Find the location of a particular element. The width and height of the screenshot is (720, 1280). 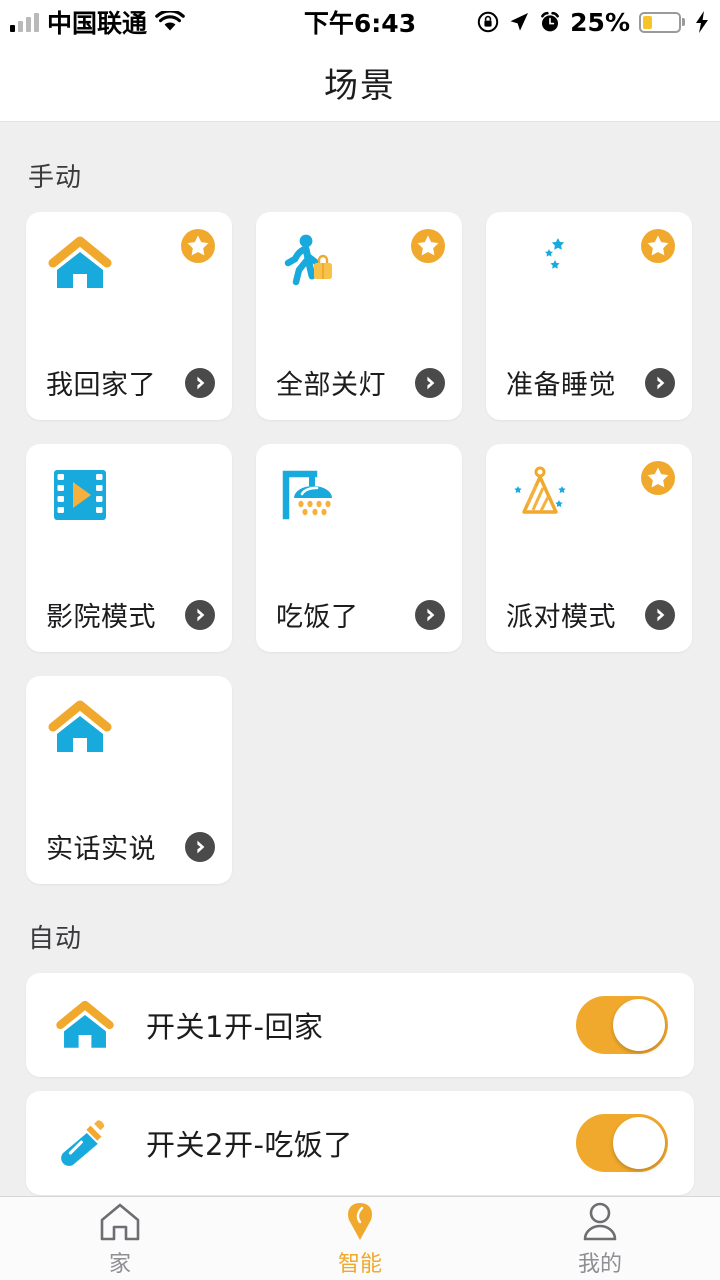

smart-pin-icon is located at coordinates (360, 1221).